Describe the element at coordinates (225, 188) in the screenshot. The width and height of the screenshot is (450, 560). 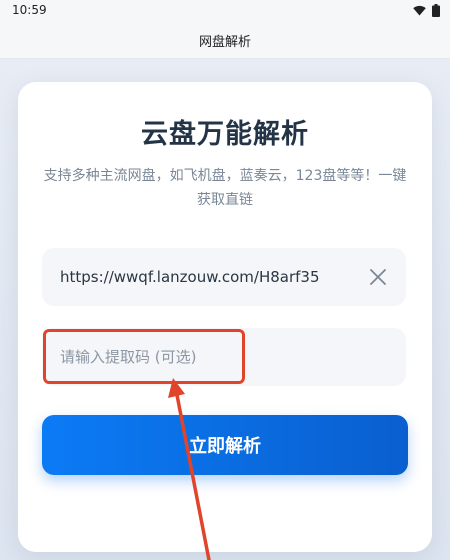
I see `card-subtitle: 支持多种主流网盘，如飞机盘，蓝奏云，123盘等等！一键获取直链` at that location.